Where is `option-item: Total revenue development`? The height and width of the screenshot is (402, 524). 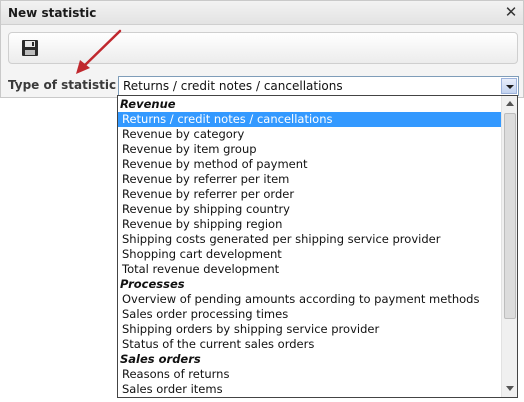
option-item: Total revenue development is located at coordinates (309, 269).